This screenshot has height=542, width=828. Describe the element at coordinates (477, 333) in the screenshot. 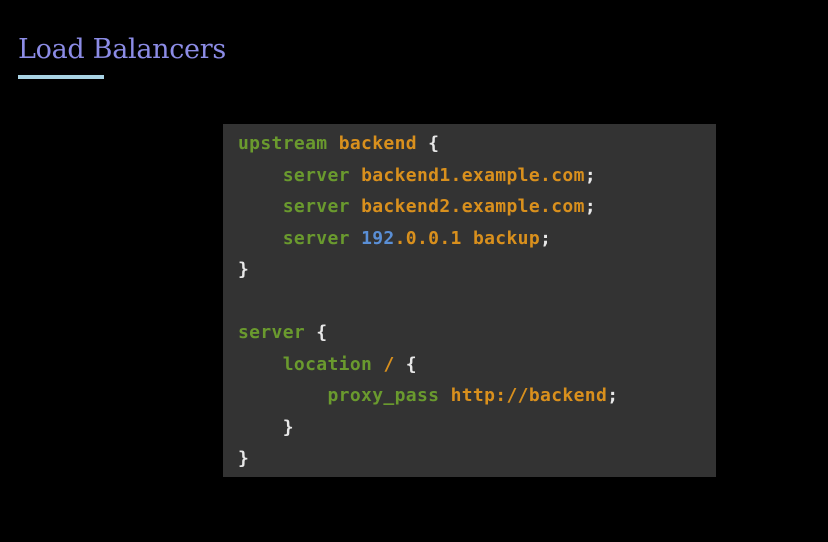

I see `code-line: server {` at that location.